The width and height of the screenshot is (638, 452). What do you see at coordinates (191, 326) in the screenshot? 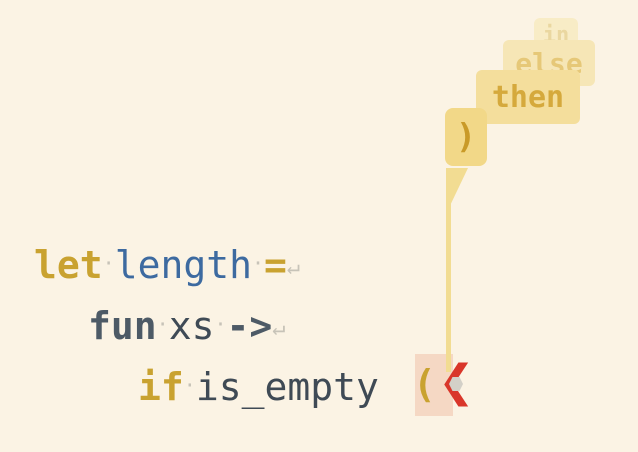
I see `identifier-xs: xs` at bounding box center [191, 326].